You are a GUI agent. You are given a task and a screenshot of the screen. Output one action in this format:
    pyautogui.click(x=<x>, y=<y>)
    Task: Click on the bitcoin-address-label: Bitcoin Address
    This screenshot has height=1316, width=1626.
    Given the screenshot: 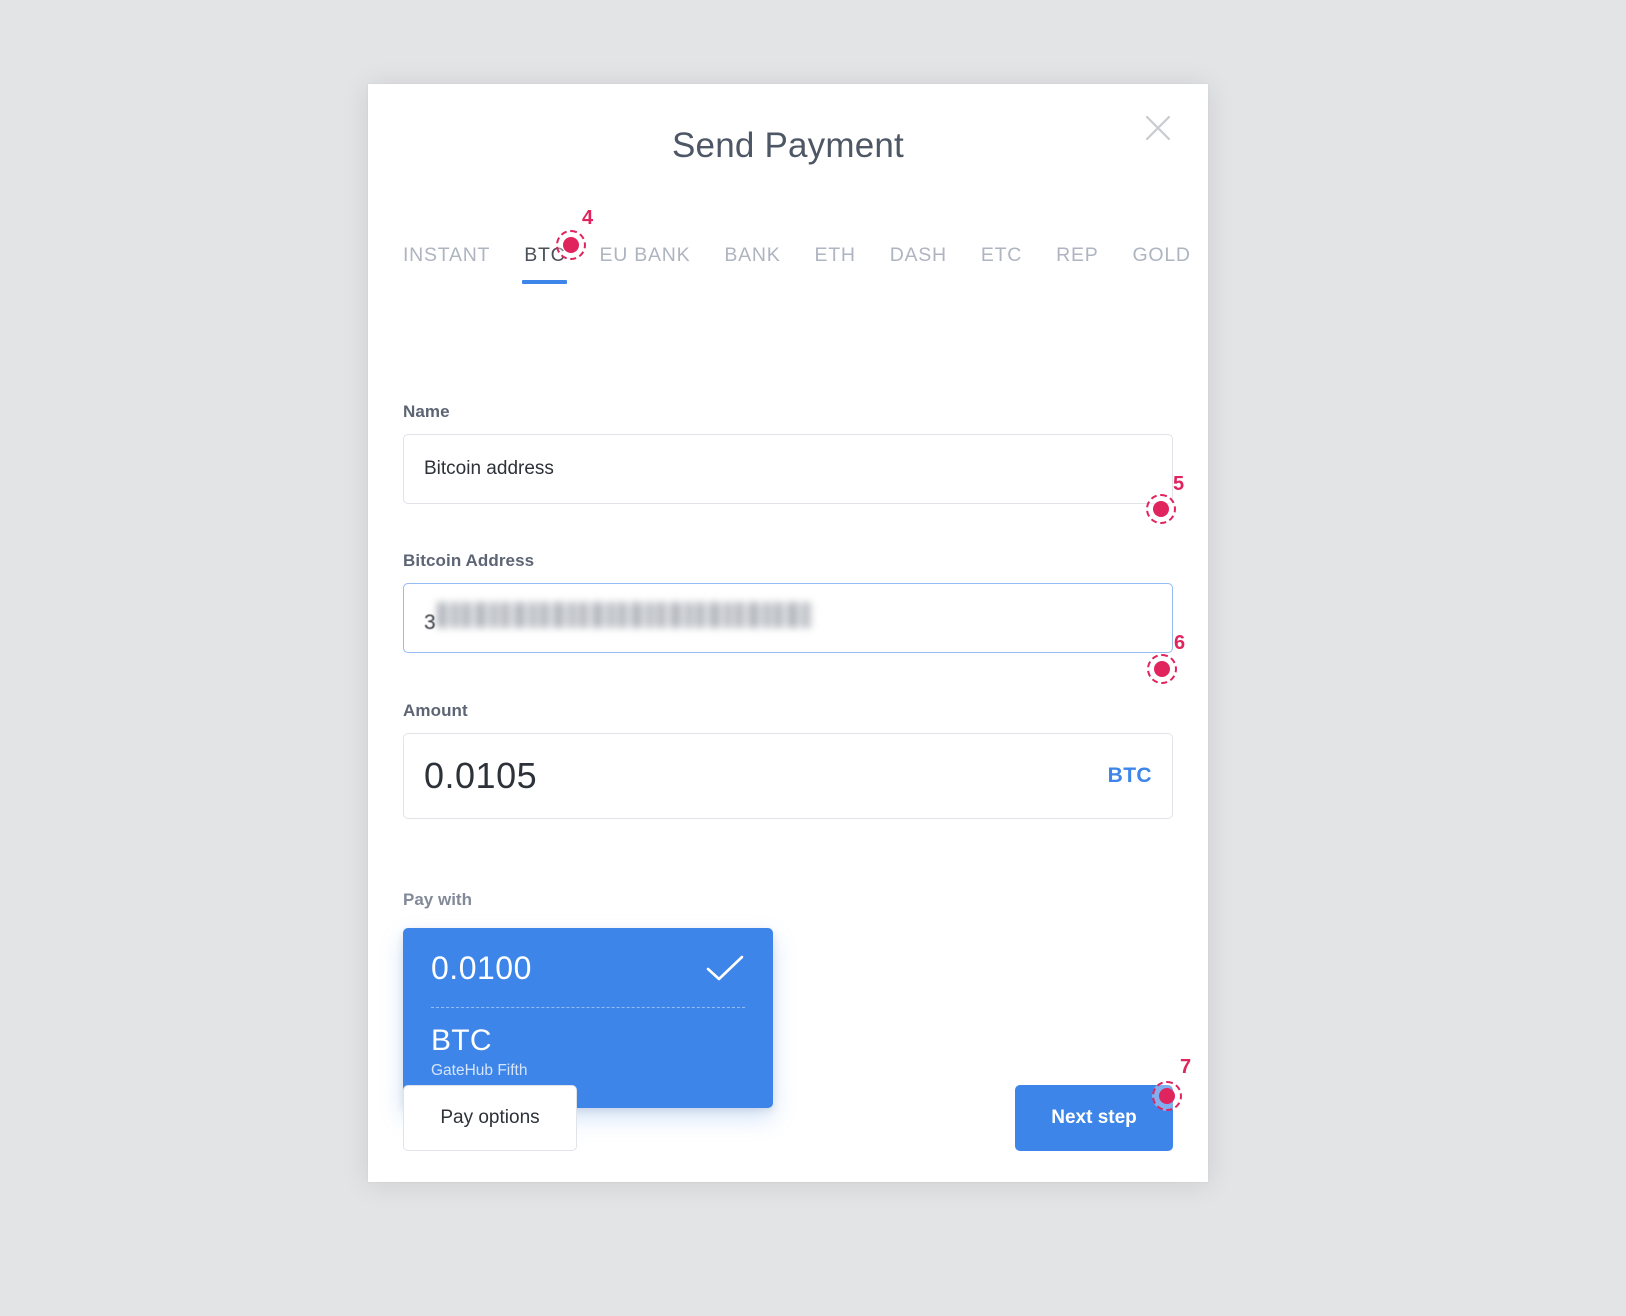 What is the action you would take?
    pyautogui.click(x=469, y=560)
    